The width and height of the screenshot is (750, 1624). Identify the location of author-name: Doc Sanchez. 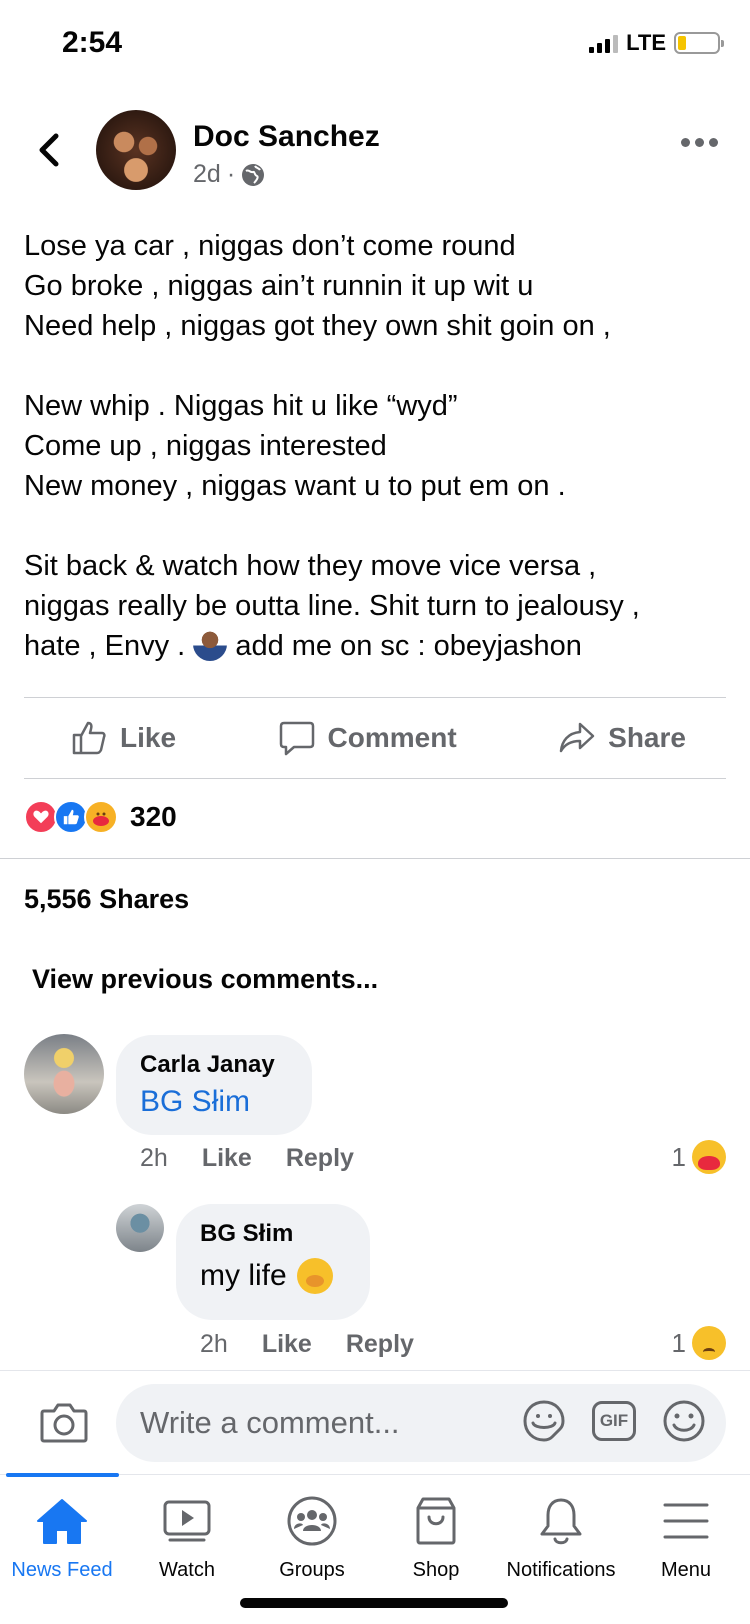
(286, 137).